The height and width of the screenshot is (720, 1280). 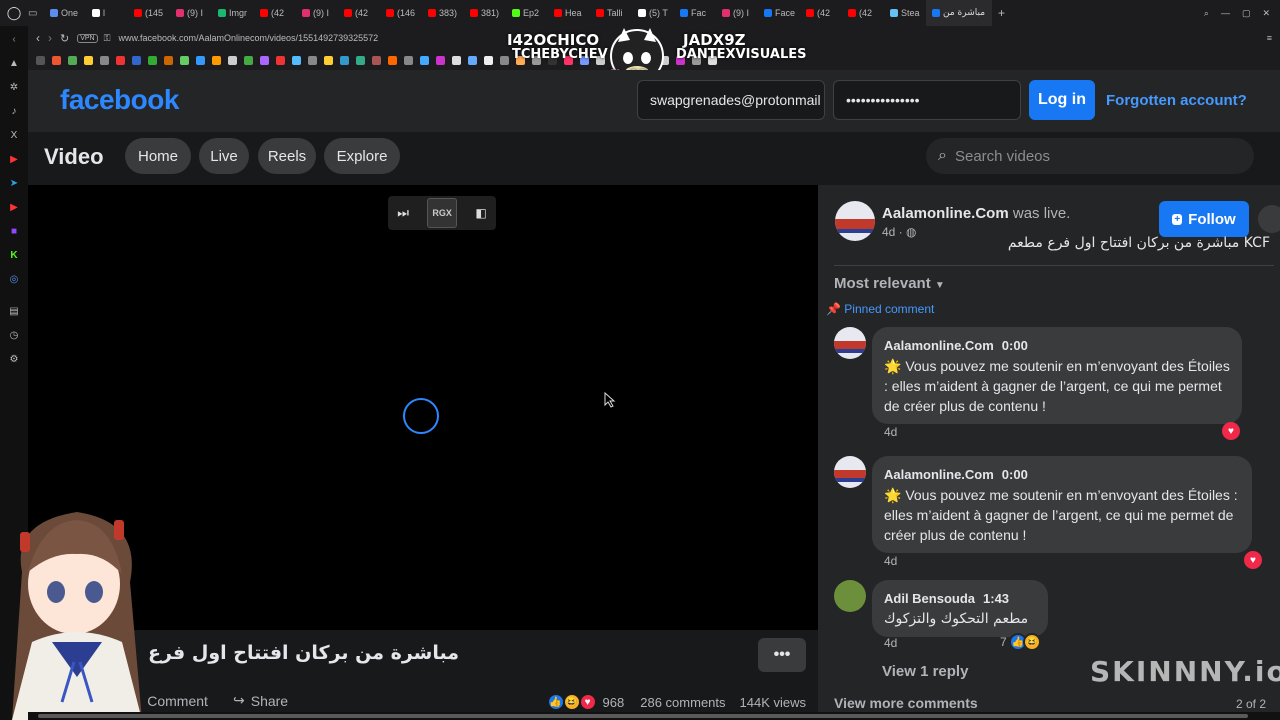 What do you see at coordinates (13, 39) in the screenshot?
I see `back-icon: ‹` at bounding box center [13, 39].